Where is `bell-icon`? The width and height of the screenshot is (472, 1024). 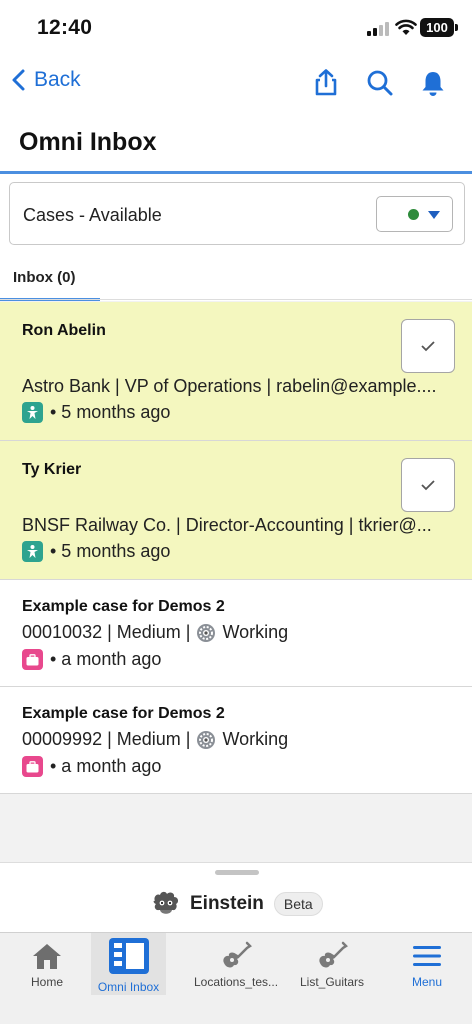 bell-icon is located at coordinates (433, 83).